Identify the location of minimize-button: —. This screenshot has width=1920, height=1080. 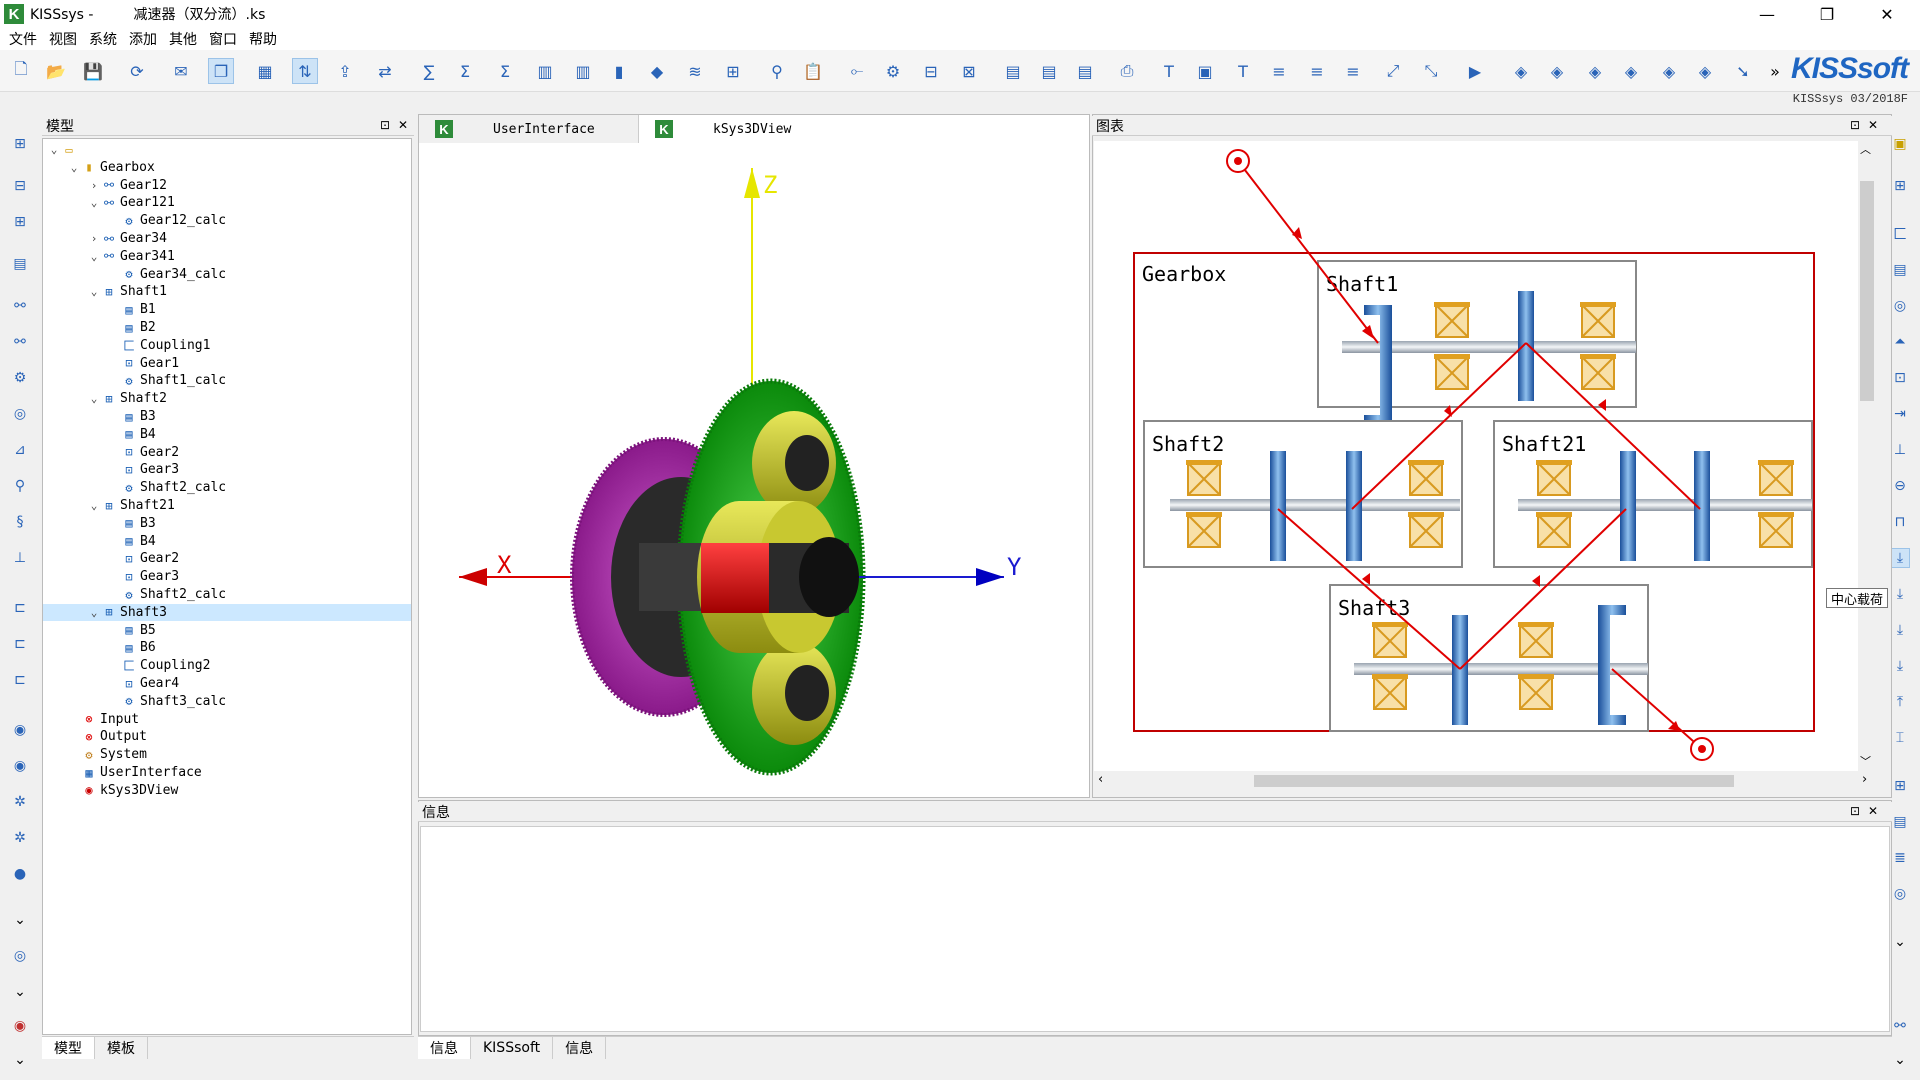
(1767, 14).